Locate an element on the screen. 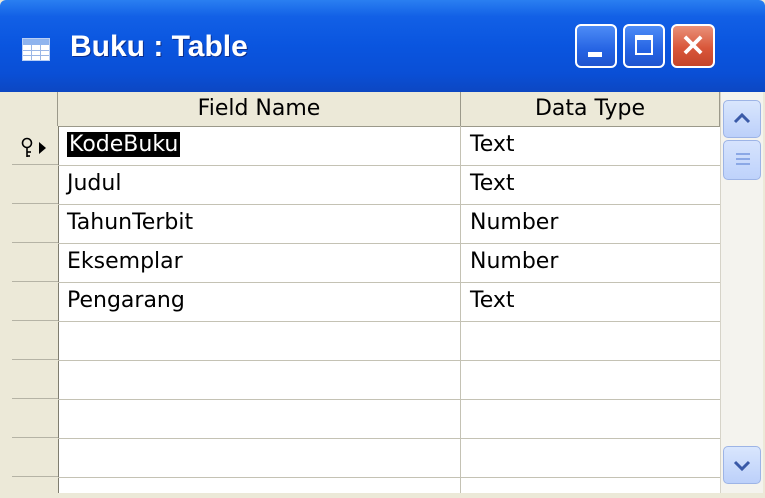  scroll-thumb is located at coordinates (742, 160).